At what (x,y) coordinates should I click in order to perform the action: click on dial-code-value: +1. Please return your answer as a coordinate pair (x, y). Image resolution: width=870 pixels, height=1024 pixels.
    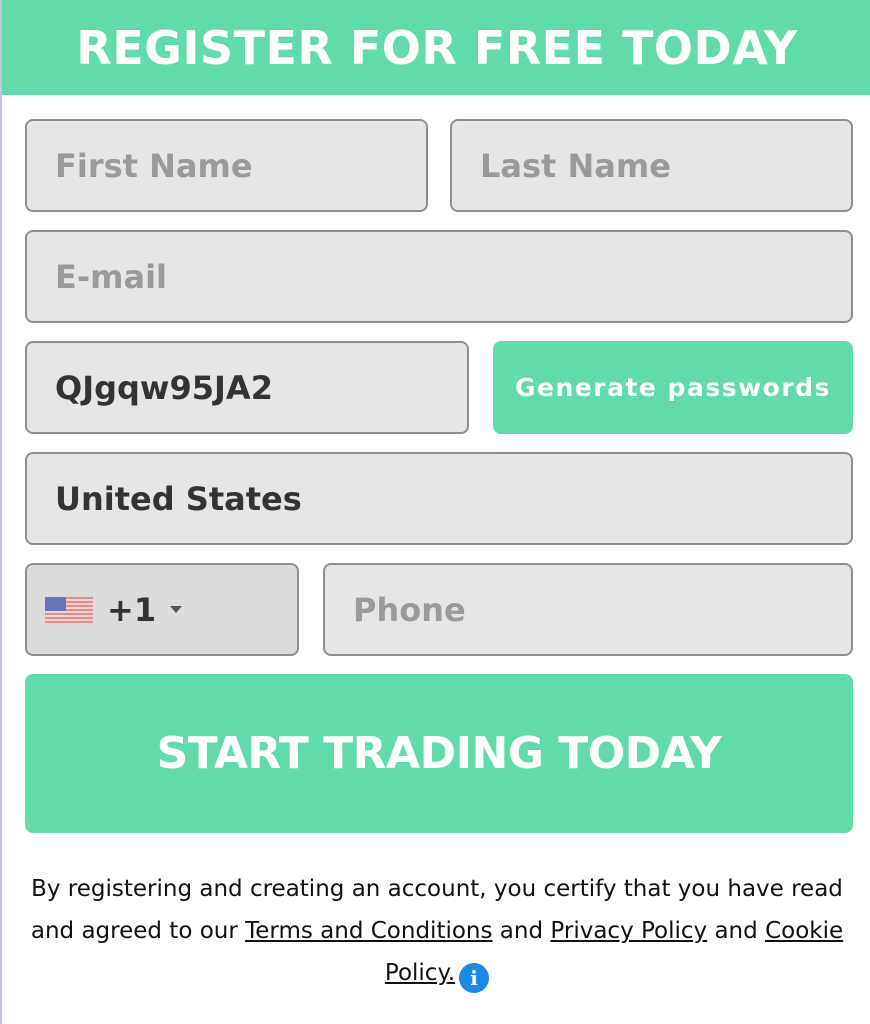
    Looking at the image, I should click on (132, 609).